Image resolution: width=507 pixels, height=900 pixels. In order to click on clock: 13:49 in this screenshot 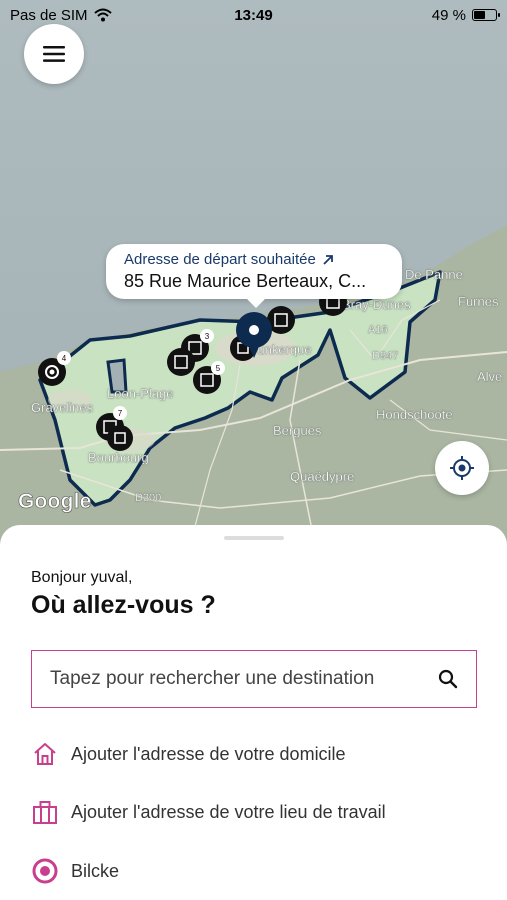, I will do `click(253, 15)`.